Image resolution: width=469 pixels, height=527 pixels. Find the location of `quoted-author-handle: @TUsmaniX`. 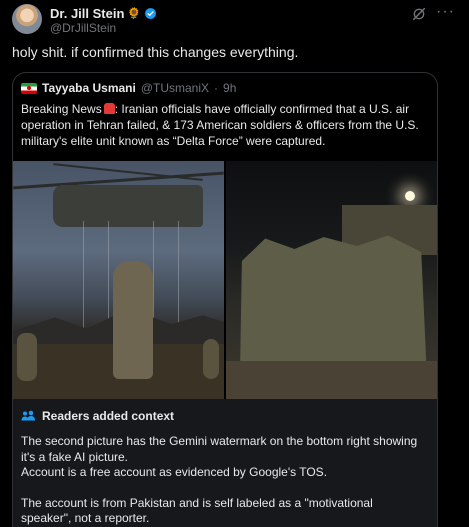

quoted-author-handle: @TUsmaniX is located at coordinates (175, 88).